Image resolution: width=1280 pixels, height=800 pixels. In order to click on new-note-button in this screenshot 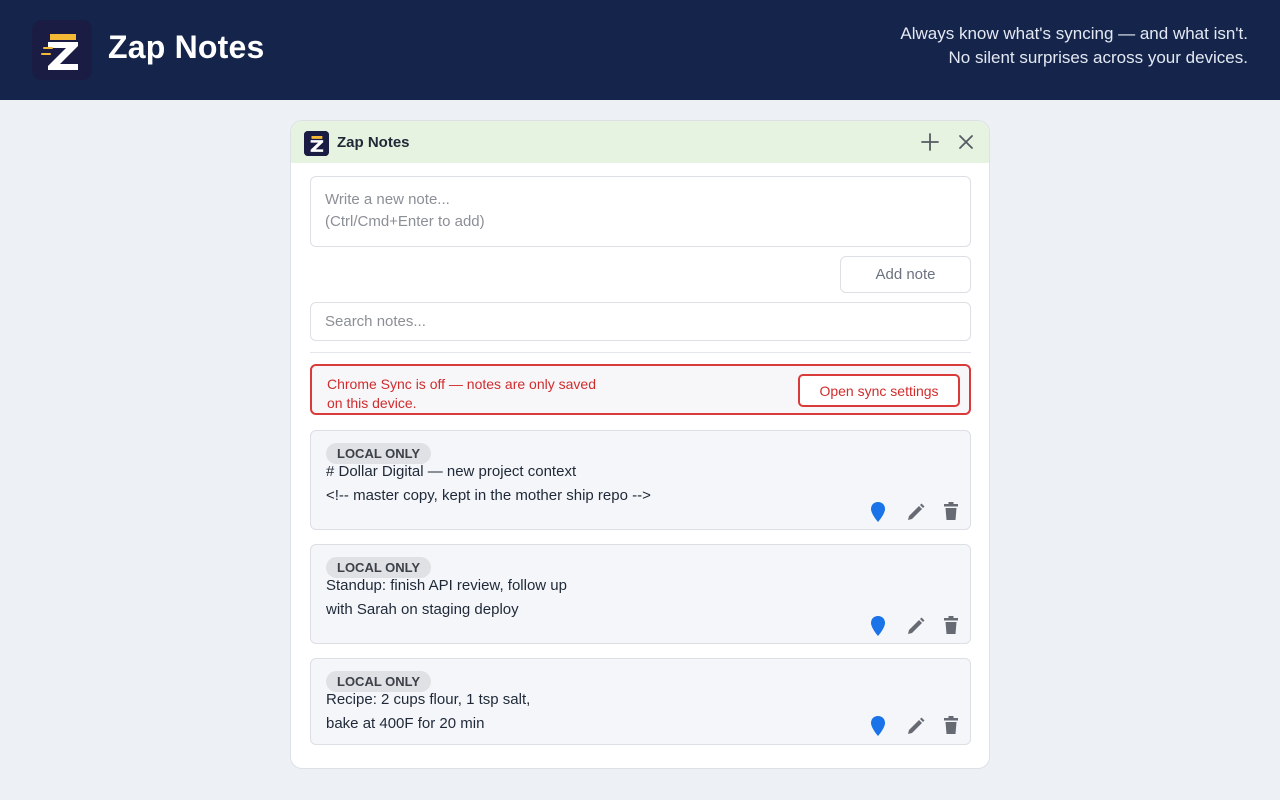, I will do `click(930, 142)`.